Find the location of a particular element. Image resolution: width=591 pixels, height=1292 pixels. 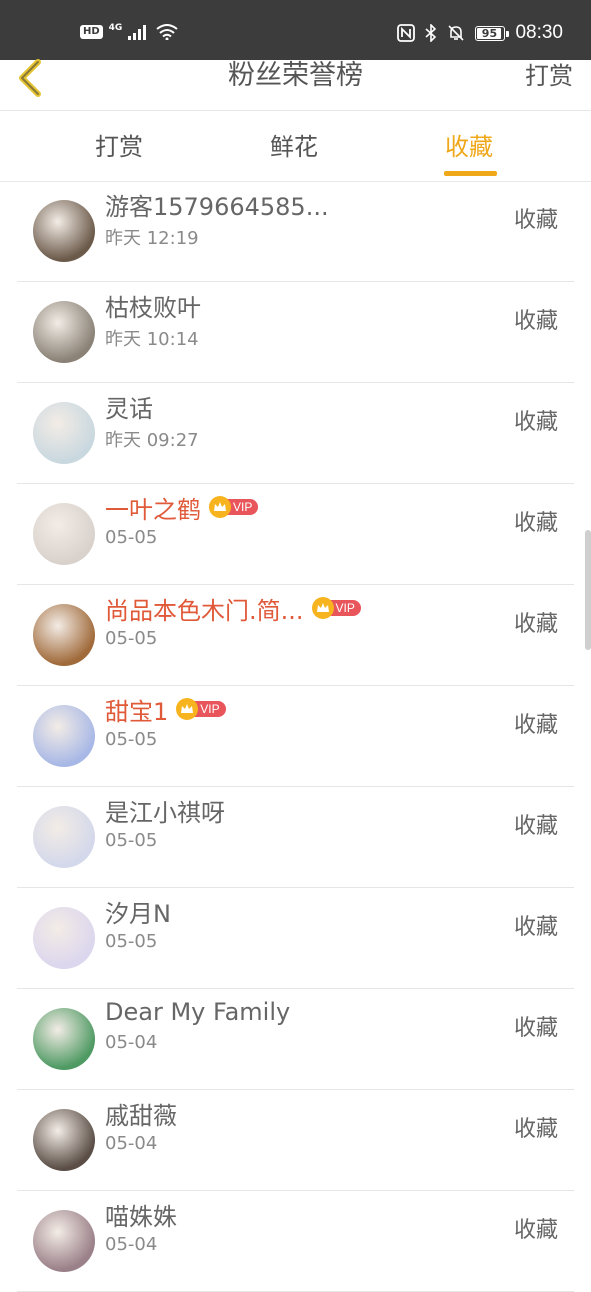

tab-bar: 打赏 鲜花 收藏 is located at coordinates (295, 146).